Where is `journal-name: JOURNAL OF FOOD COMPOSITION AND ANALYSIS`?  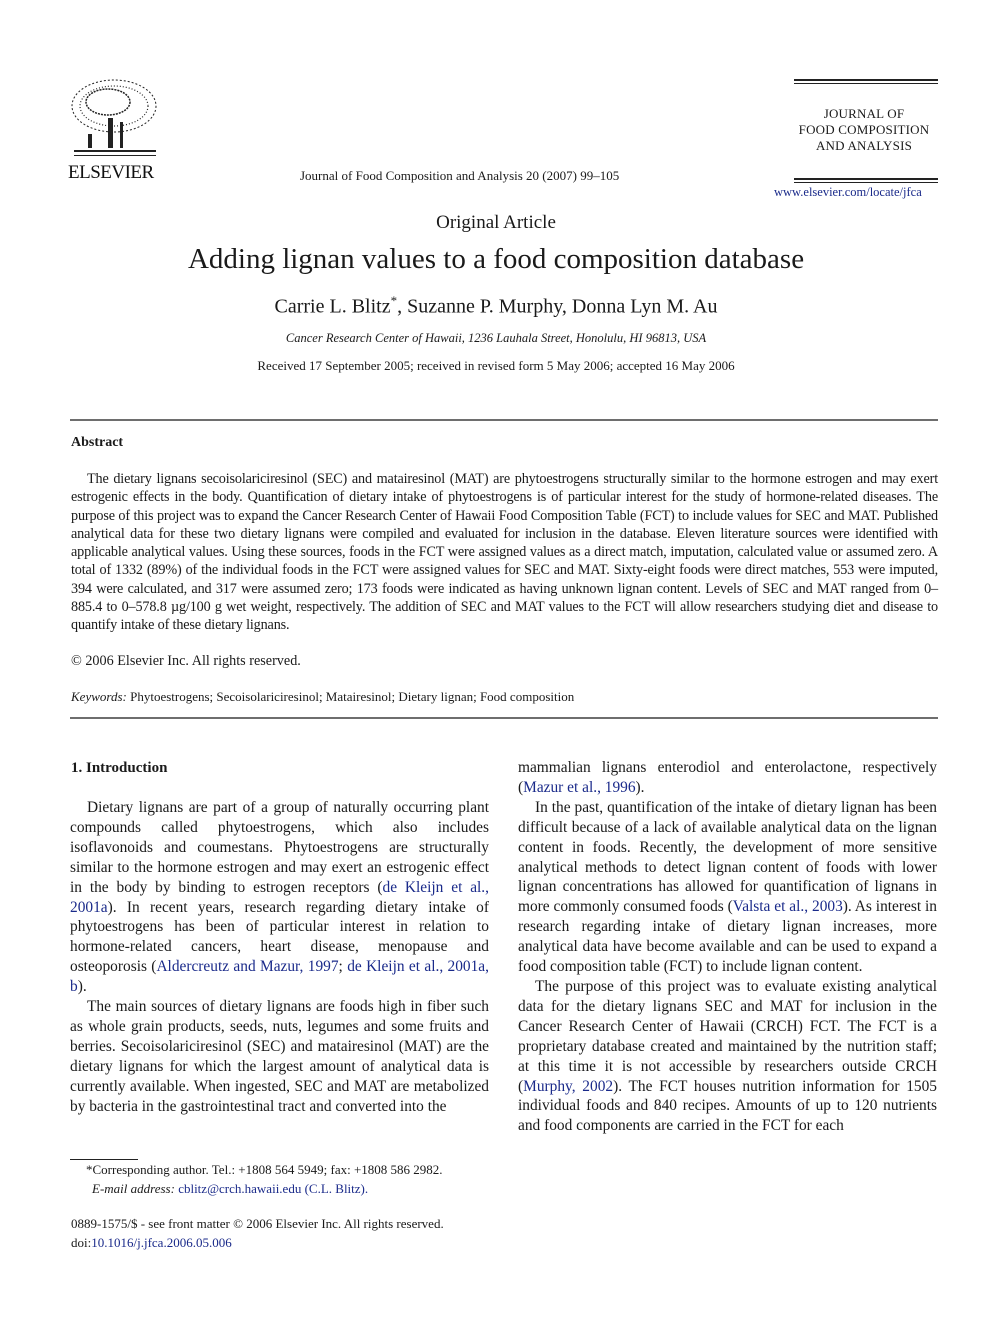 journal-name: JOURNAL OF FOOD COMPOSITION AND ANALYSIS is located at coordinates (864, 130).